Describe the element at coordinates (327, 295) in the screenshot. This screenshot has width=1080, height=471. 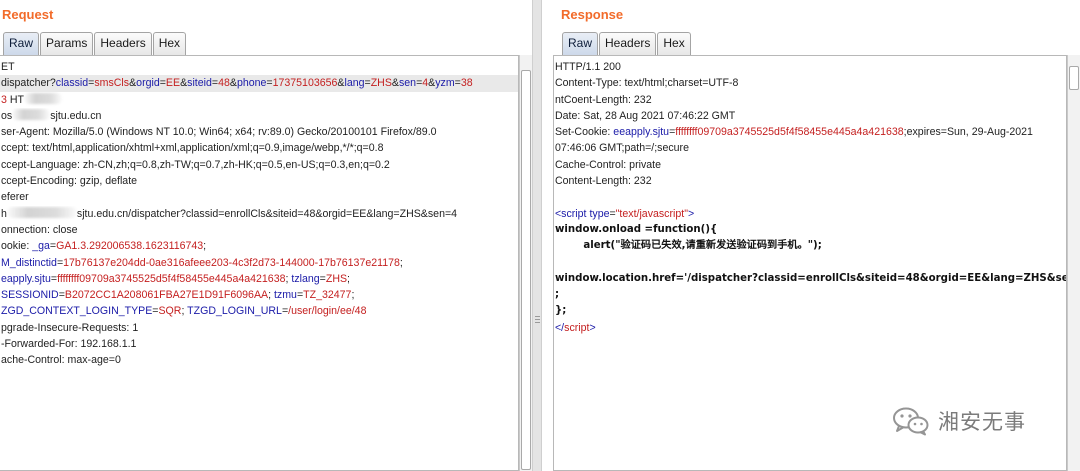
I see `request-token: TZ_32477` at that location.